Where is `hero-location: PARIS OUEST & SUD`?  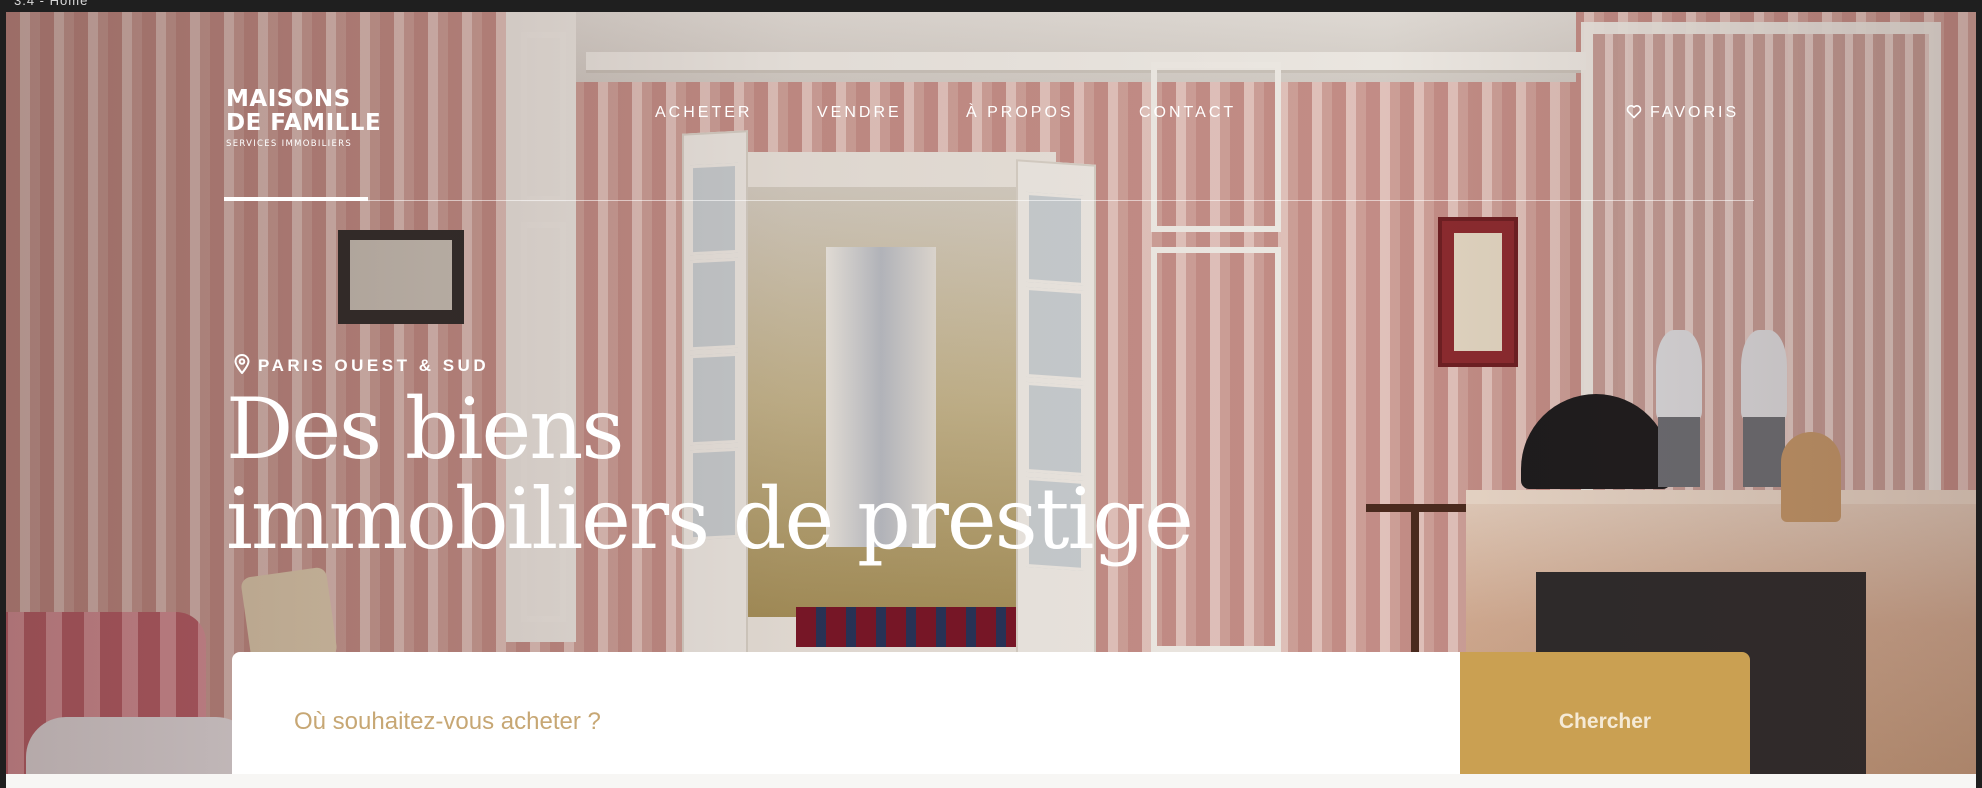
hero-location: PARIS OUEST & SUD is located at coordinates (361, 365).